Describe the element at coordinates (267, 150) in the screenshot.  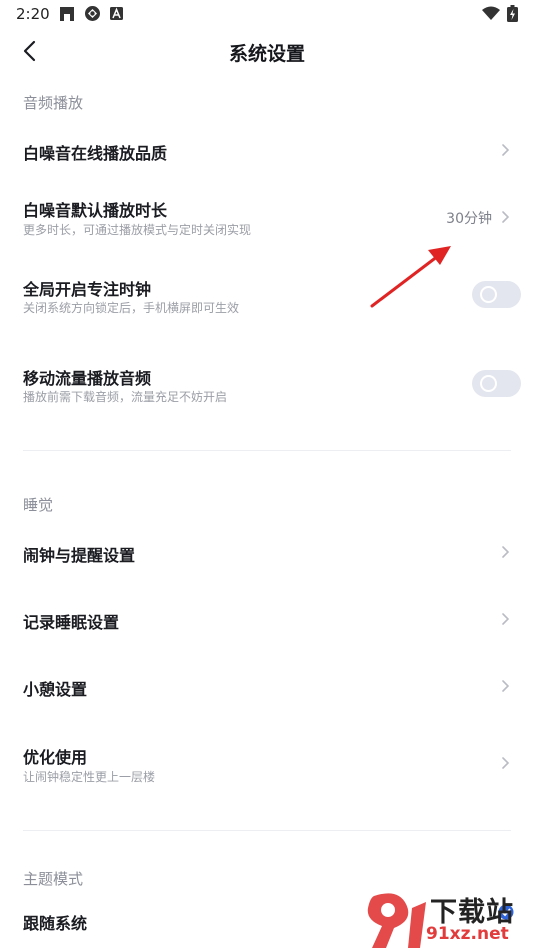
I see `setting-playback-quality: 白噪音在线播放品质` at that location.